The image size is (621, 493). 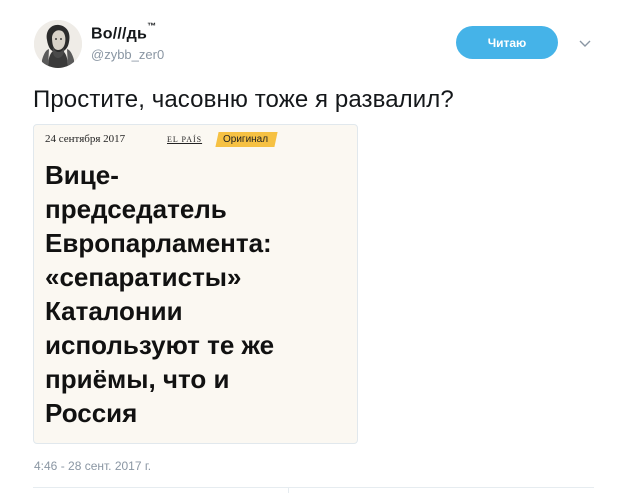 I want to click on card-badge-label: Оригинал, so click(x=246, y=139).